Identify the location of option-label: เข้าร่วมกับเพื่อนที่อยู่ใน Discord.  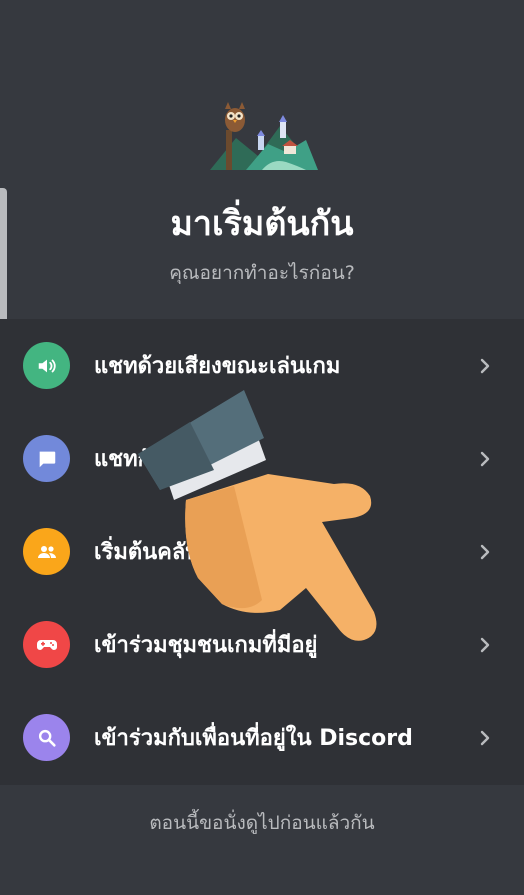
(253, 738).